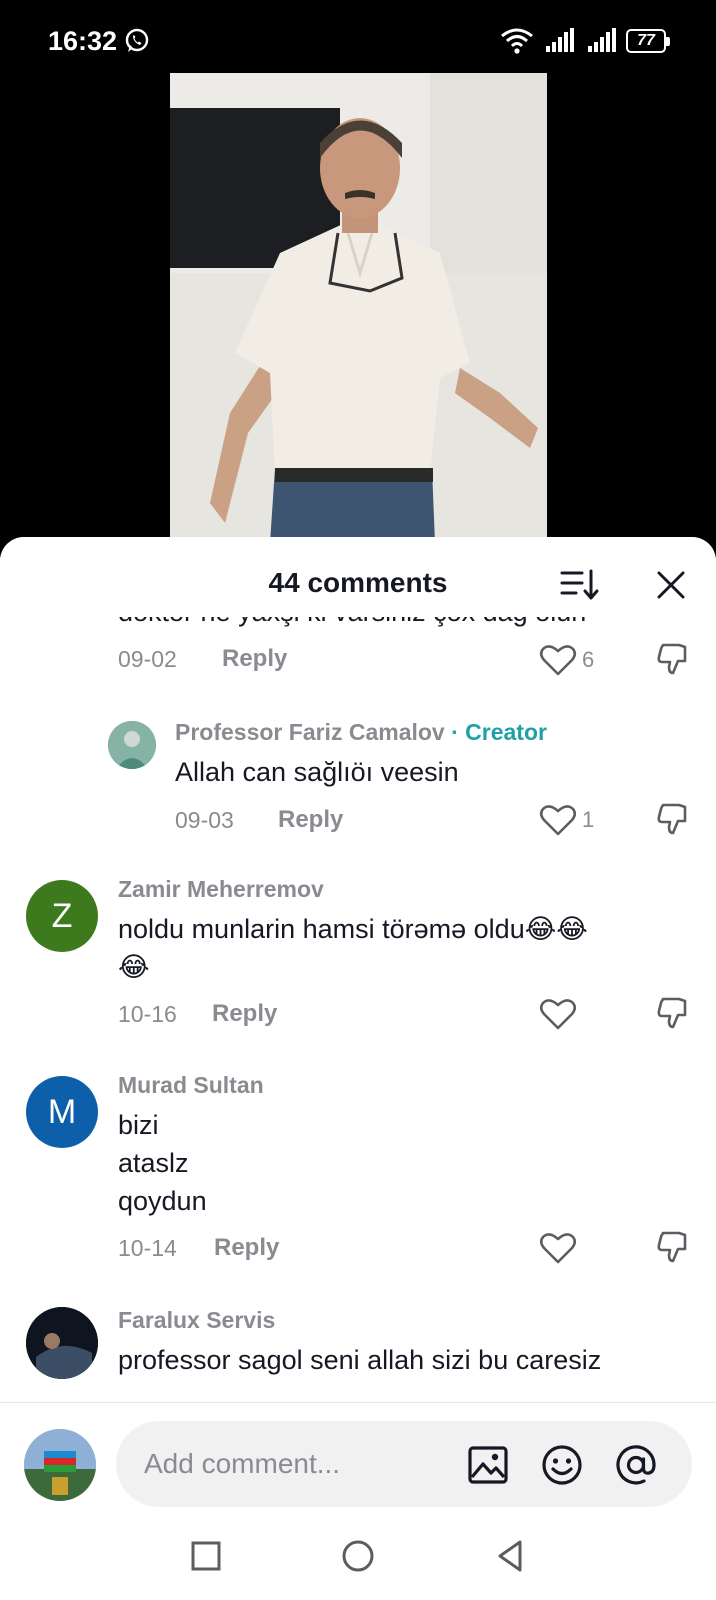 This screenshot has width=716, height=1600. I want to click on creator-badge: · Creator, so click(499, 732).